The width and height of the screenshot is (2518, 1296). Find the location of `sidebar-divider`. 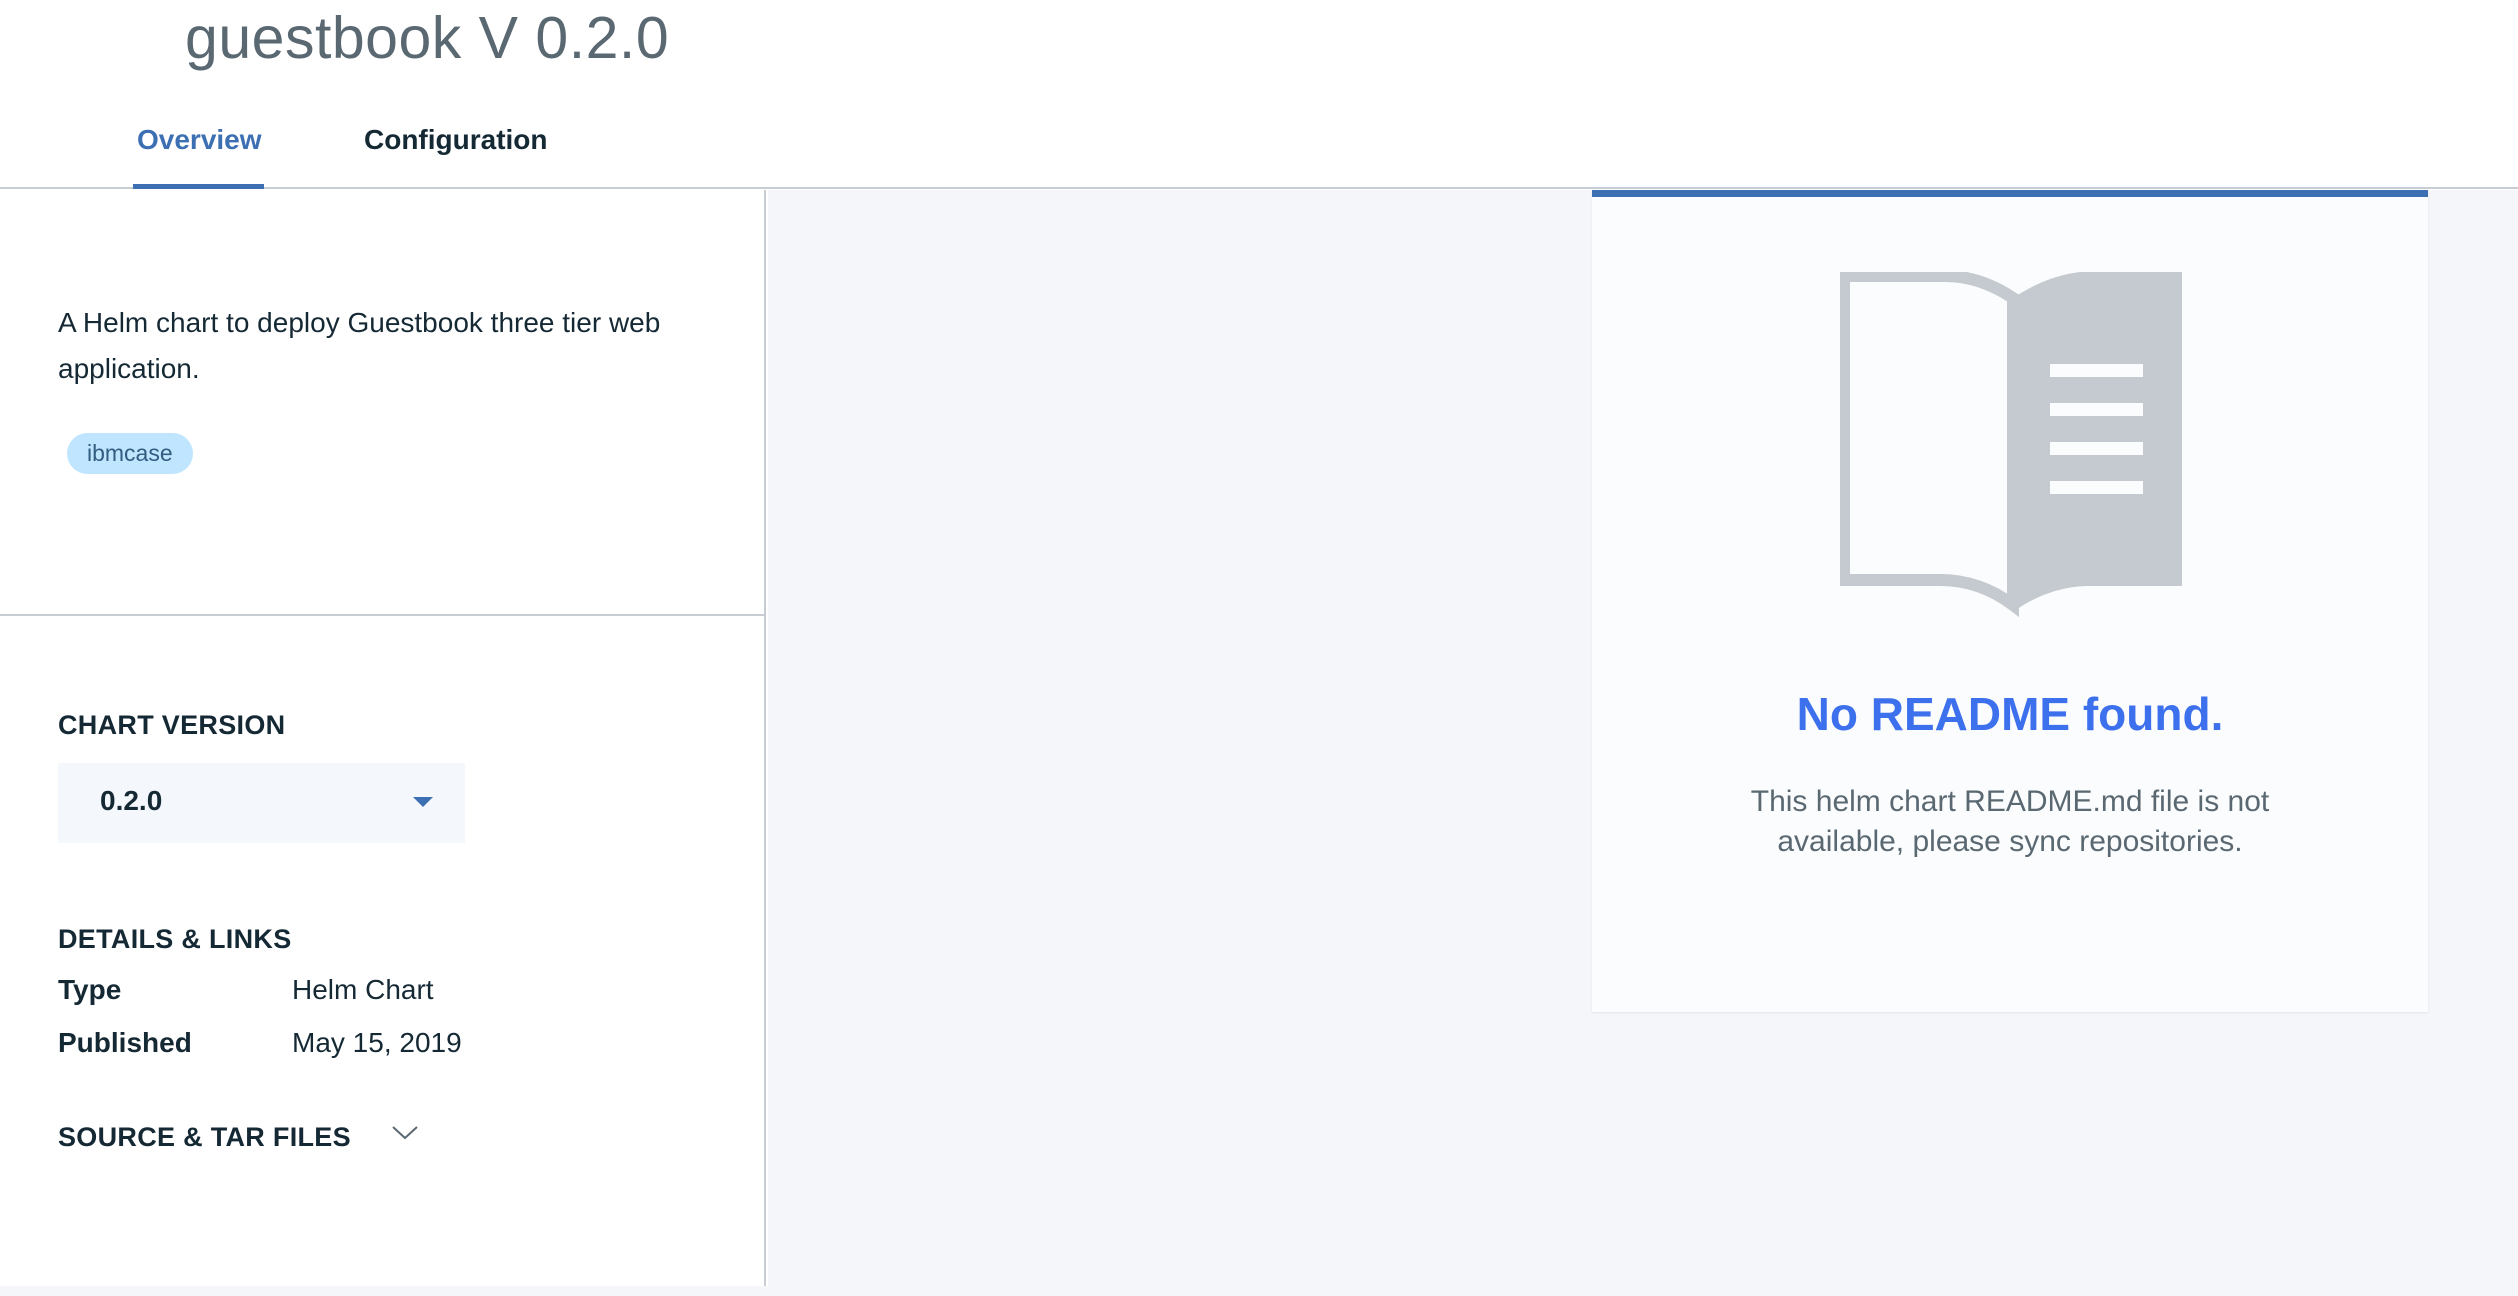

sidebar-divider is located at coordinates (383, 615).